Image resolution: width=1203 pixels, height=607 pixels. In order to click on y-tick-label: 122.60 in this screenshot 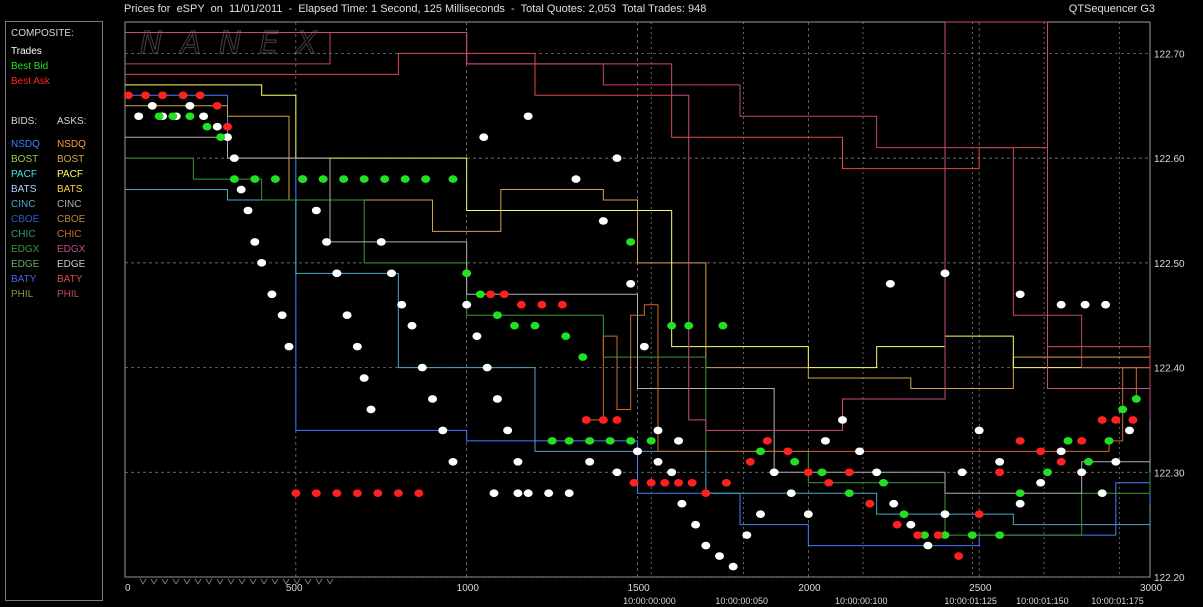, I will do `click(1169, 159)`.